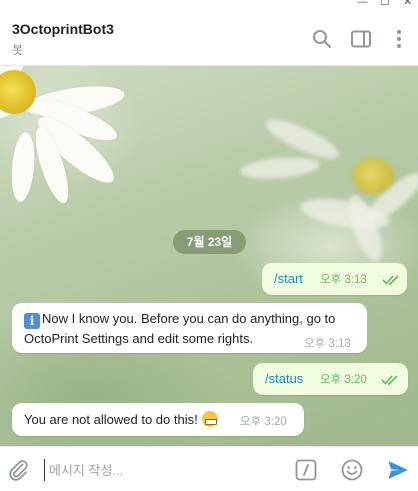 Image resolution: width=418 pixels, height=491 pixels. Describe the element at coordinates (399, 39) in the screenshot. I see `more-vertical-icon` at that location.